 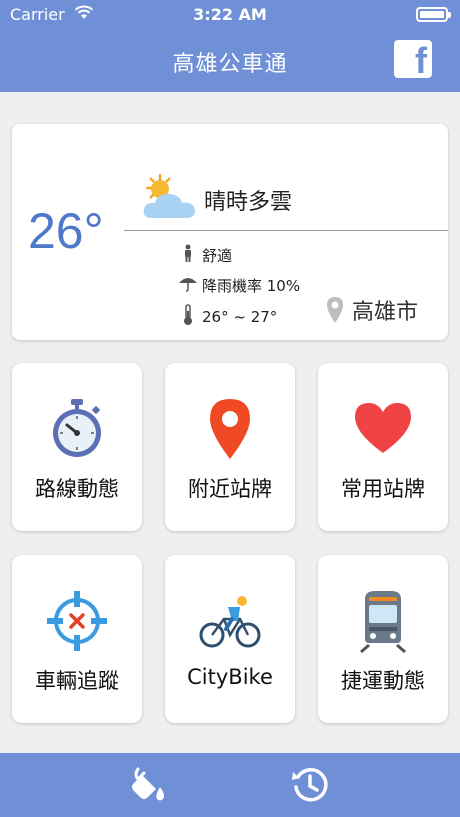 What do you see at coordinates (310, 785) in the screenshot?
I see `clock-history-icon` at bounding box center [310, 785].